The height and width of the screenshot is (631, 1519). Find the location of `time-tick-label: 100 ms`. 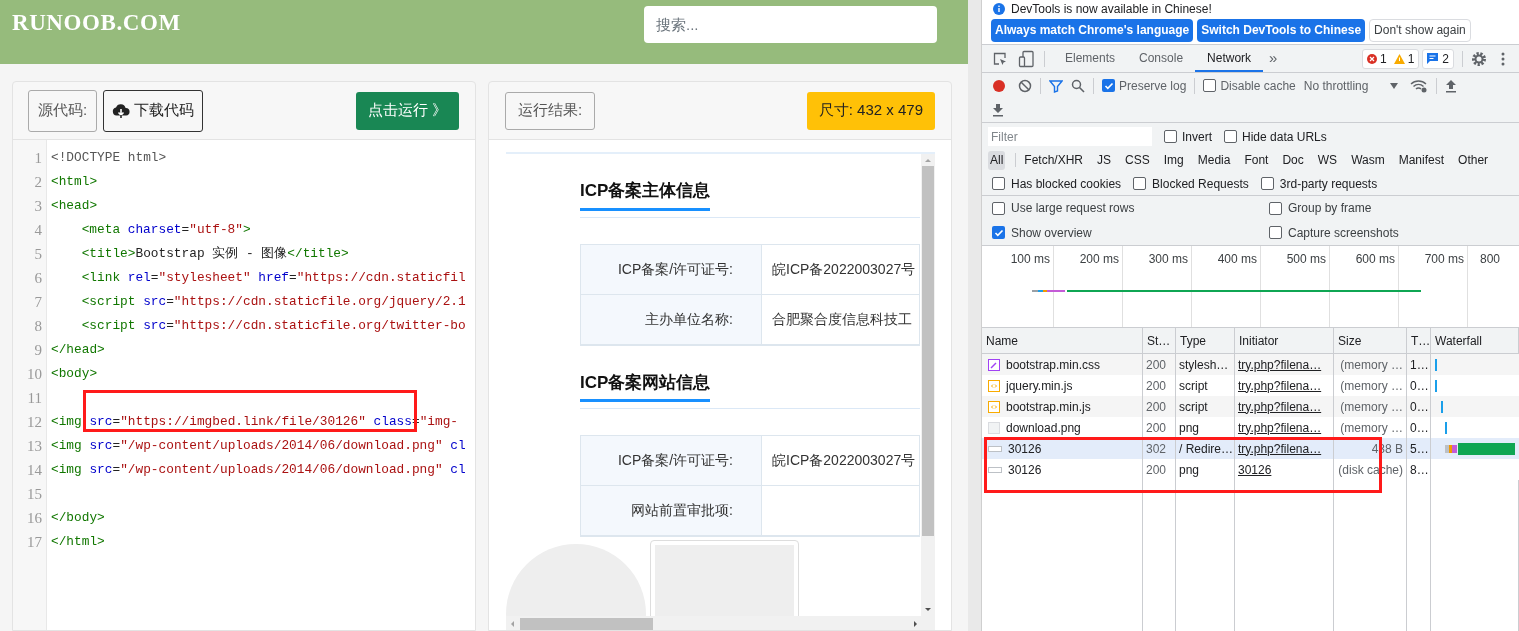

time-tick-label: 100 ms is located at coordinates (1030, 259).